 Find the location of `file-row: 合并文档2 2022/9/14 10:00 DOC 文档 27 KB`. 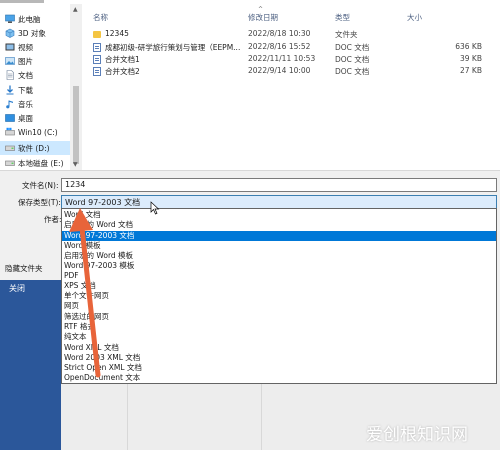

file-row: 合并文档2 2022/9/14 10:00 DOC 文档 27 KB is located at coordinates (291, 71).